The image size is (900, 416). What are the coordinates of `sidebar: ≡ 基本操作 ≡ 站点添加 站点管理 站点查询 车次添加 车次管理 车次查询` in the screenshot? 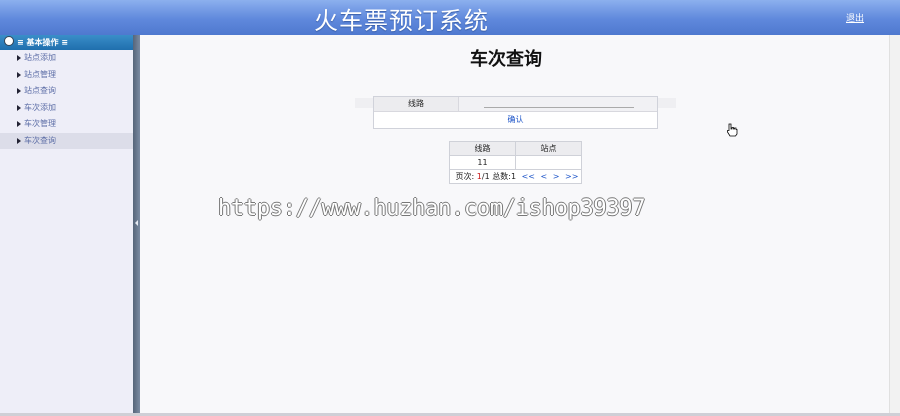 It's located at (67, 224).